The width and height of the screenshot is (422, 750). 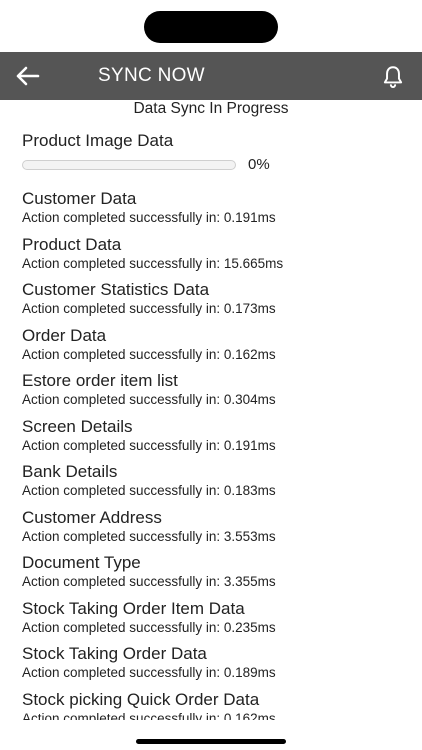 I want to click on item-title: Stock Taking Order Data, so click(x=114, y=653).